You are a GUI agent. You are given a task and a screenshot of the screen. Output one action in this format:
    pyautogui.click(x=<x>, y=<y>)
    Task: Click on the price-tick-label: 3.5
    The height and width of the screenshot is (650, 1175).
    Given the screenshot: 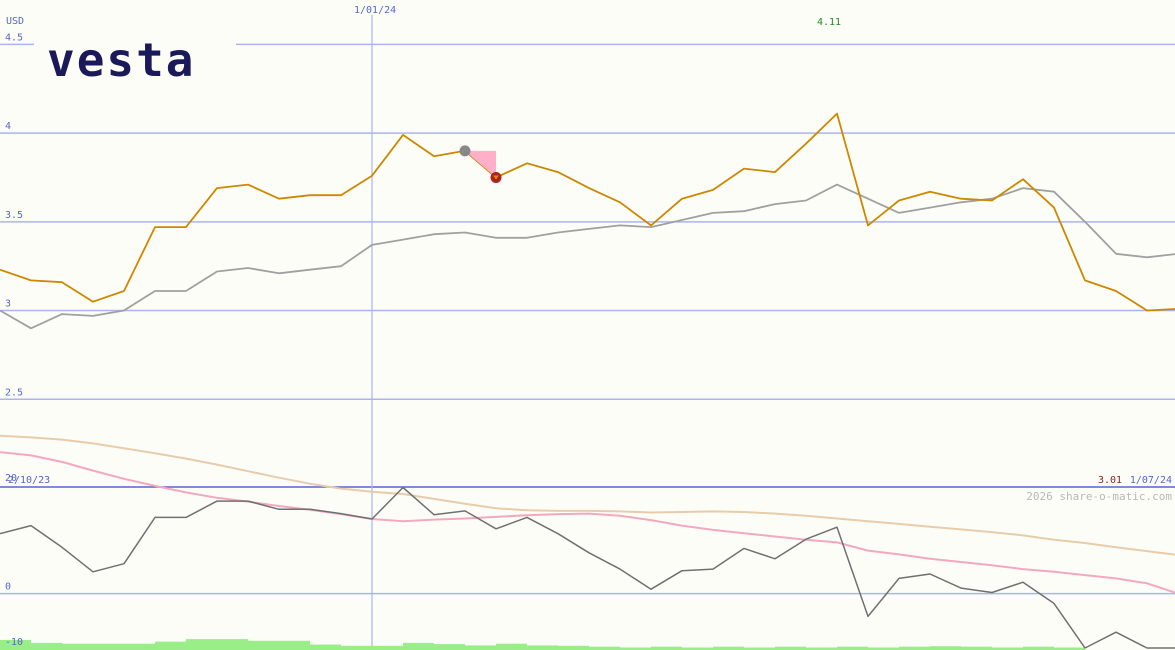 What is the action you would take?
    pyautogui.click(x=14, y=215)
    